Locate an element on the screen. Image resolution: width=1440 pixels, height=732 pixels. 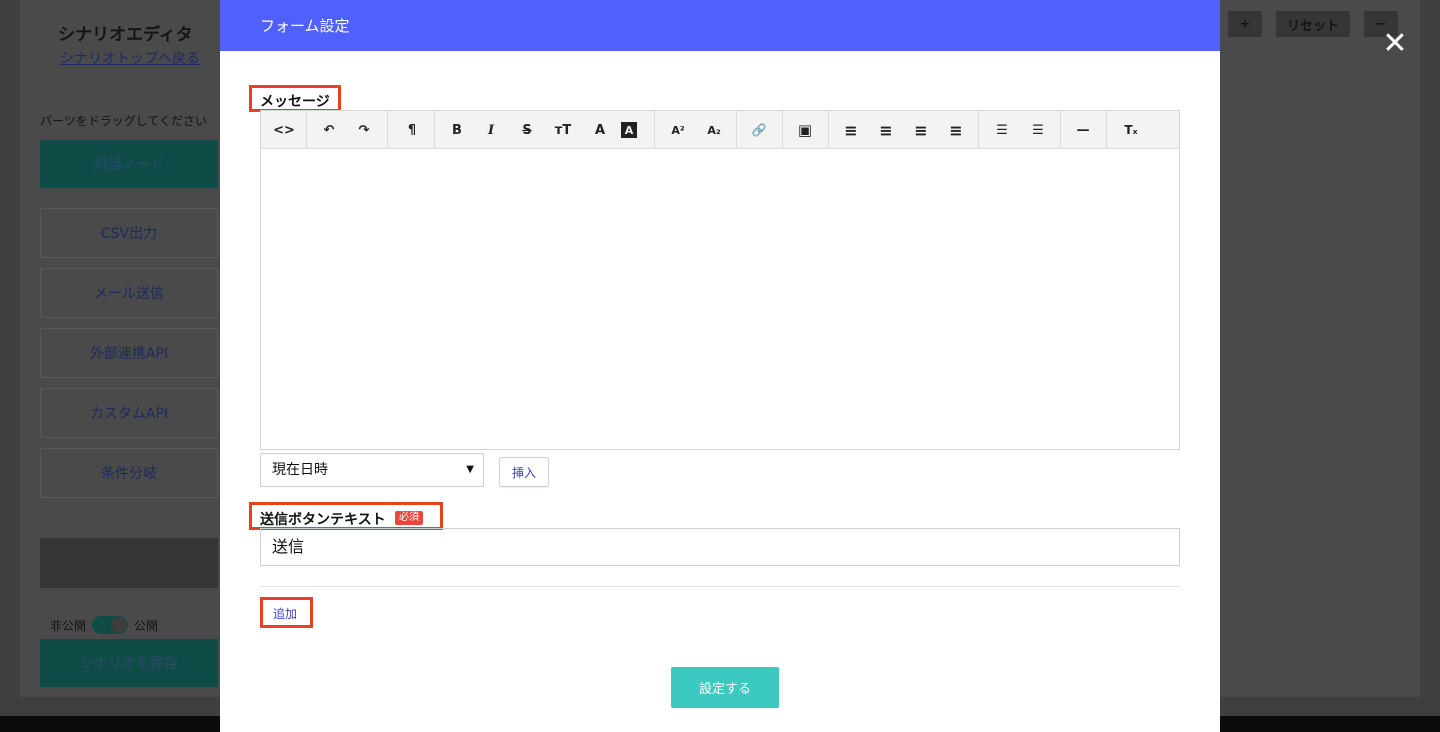
undo-icon: ↶ is located at coordinates (329, 130).